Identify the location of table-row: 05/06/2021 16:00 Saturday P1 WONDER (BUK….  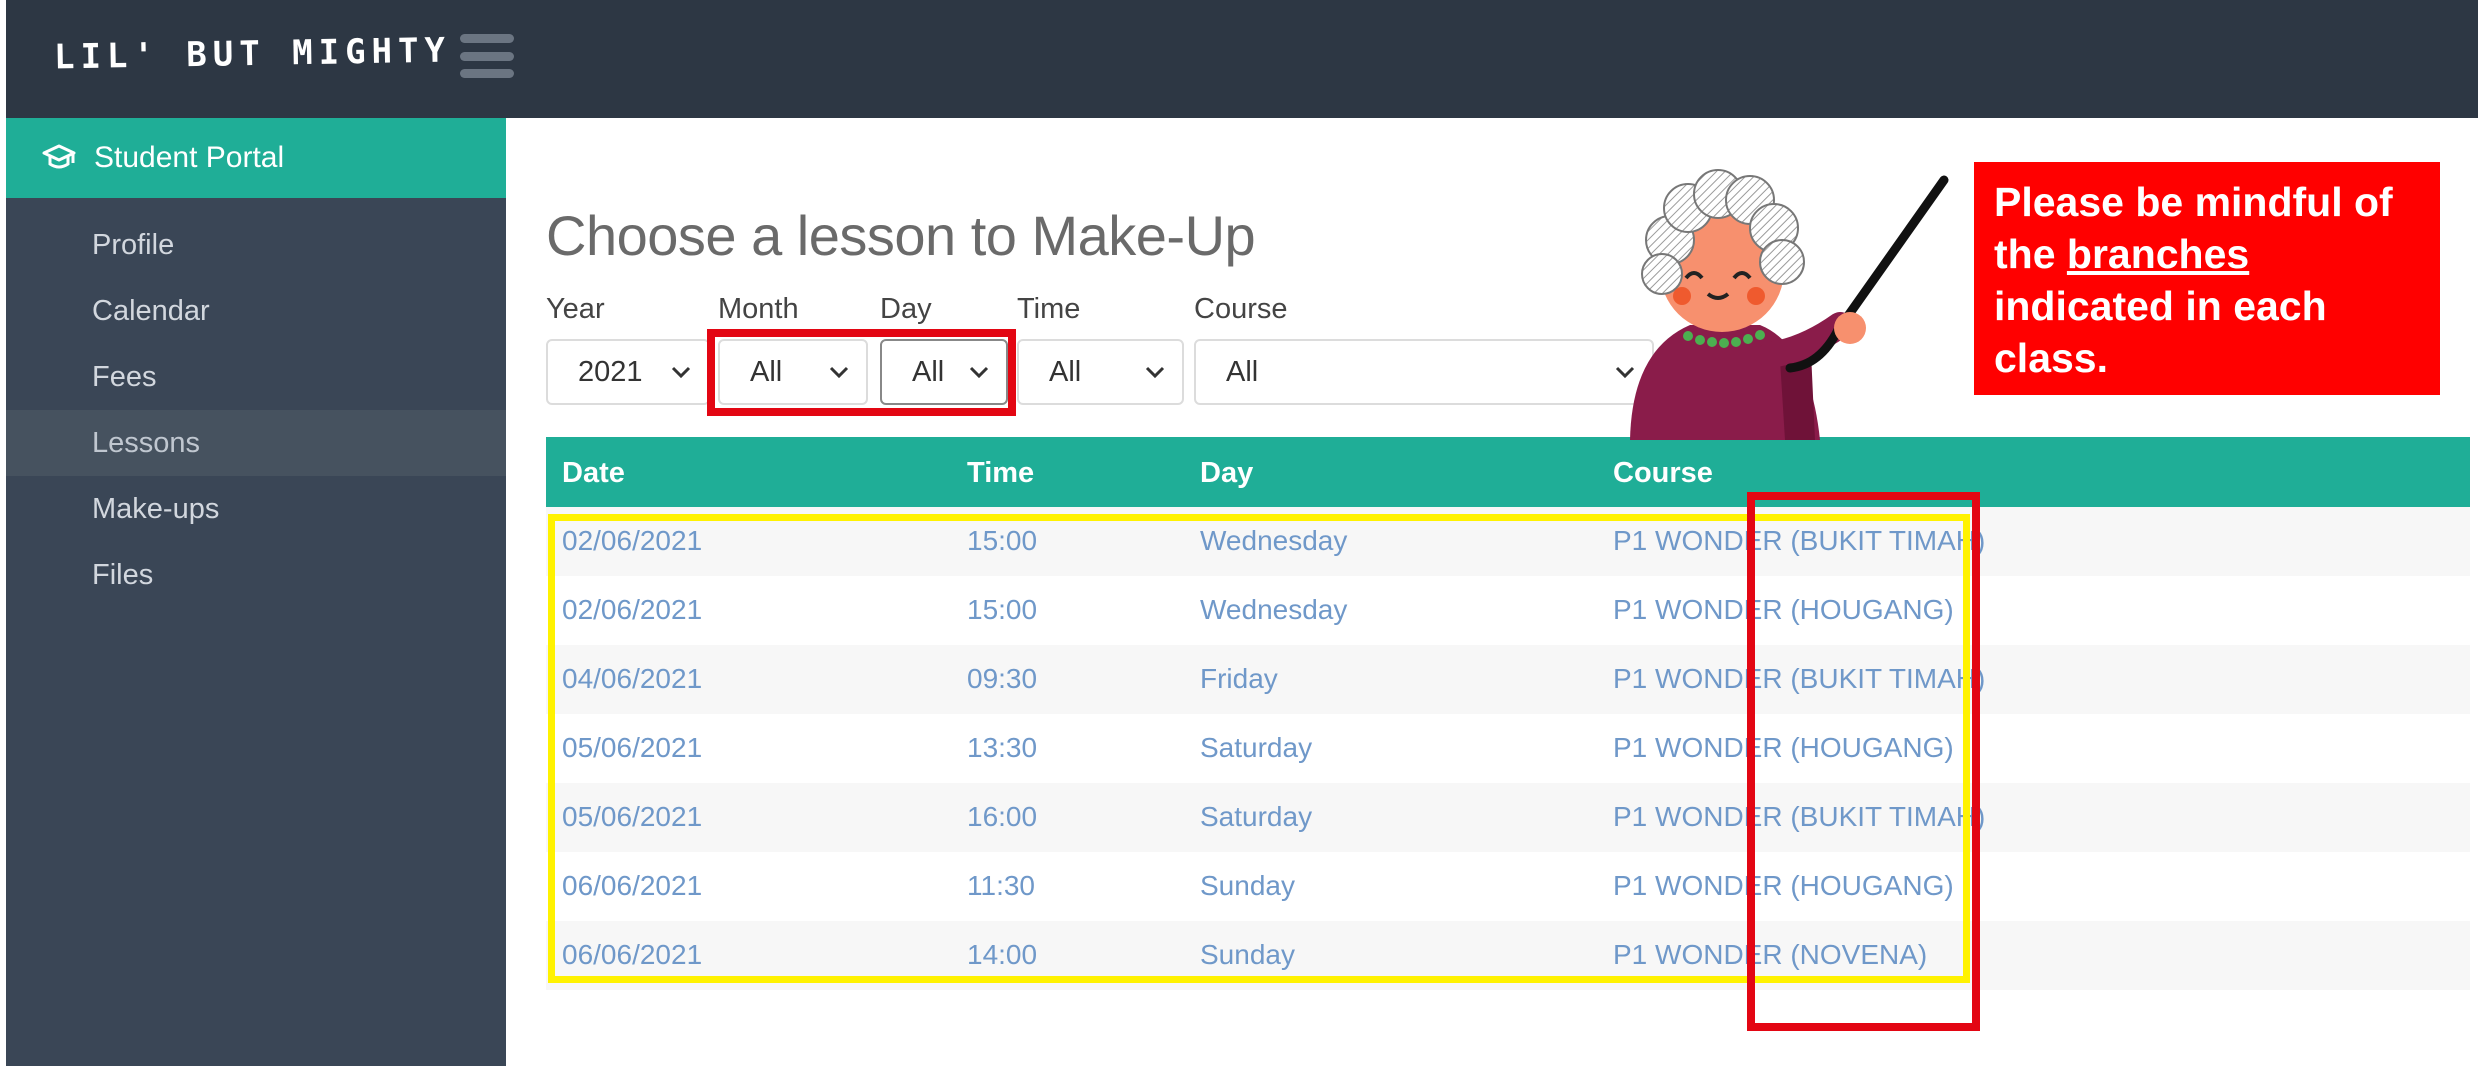
(1508, 817).